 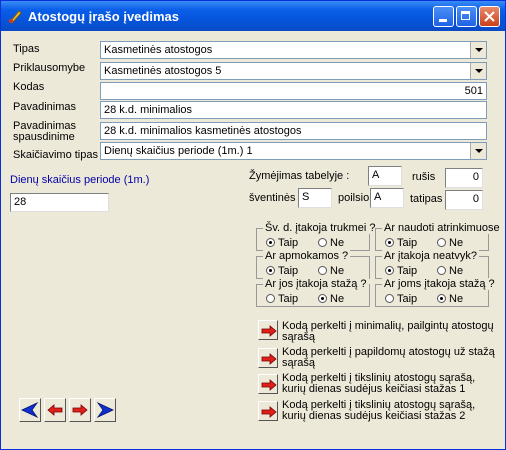 I want to click on sv-d-yes-radio: Taip, so click(x=282, y=243).